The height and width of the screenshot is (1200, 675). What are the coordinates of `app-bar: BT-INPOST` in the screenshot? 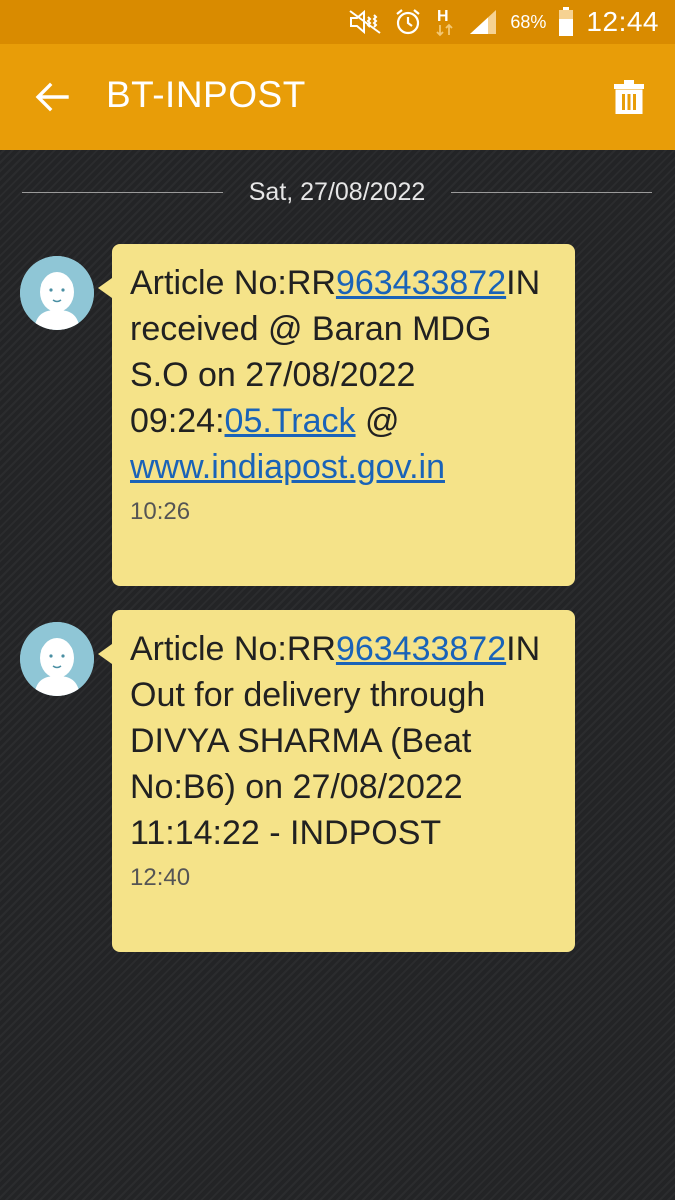 It's located at (337, 97).